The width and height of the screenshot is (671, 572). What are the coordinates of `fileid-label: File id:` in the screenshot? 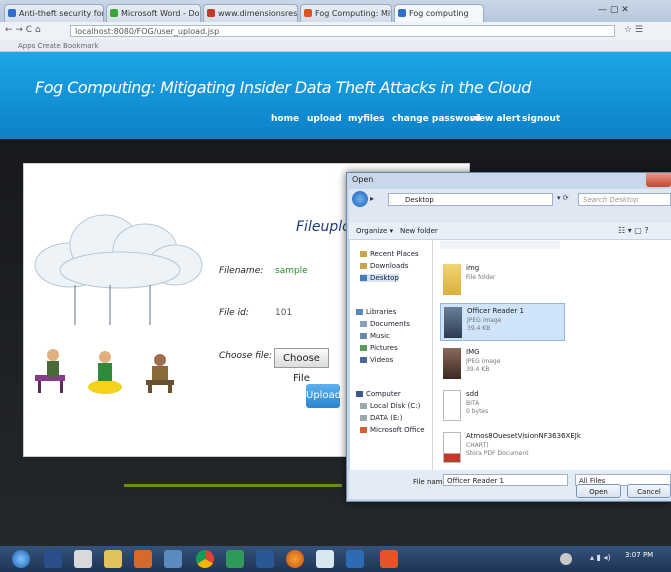 It's located at (234, 313).